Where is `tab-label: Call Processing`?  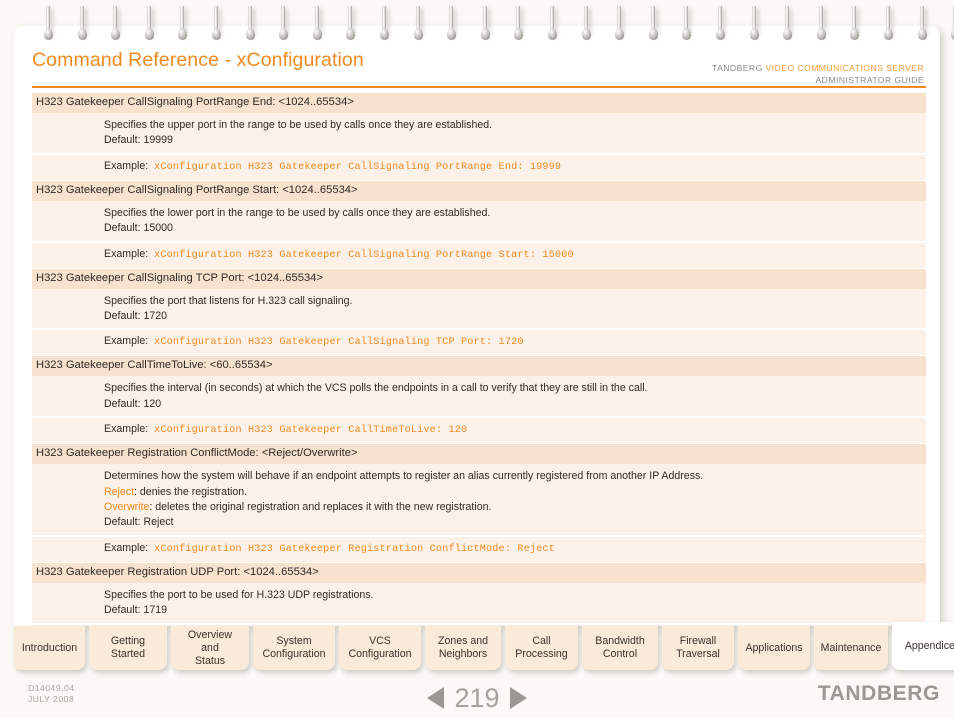
tab-label: Call Processing is located at coordinates (541, 647).